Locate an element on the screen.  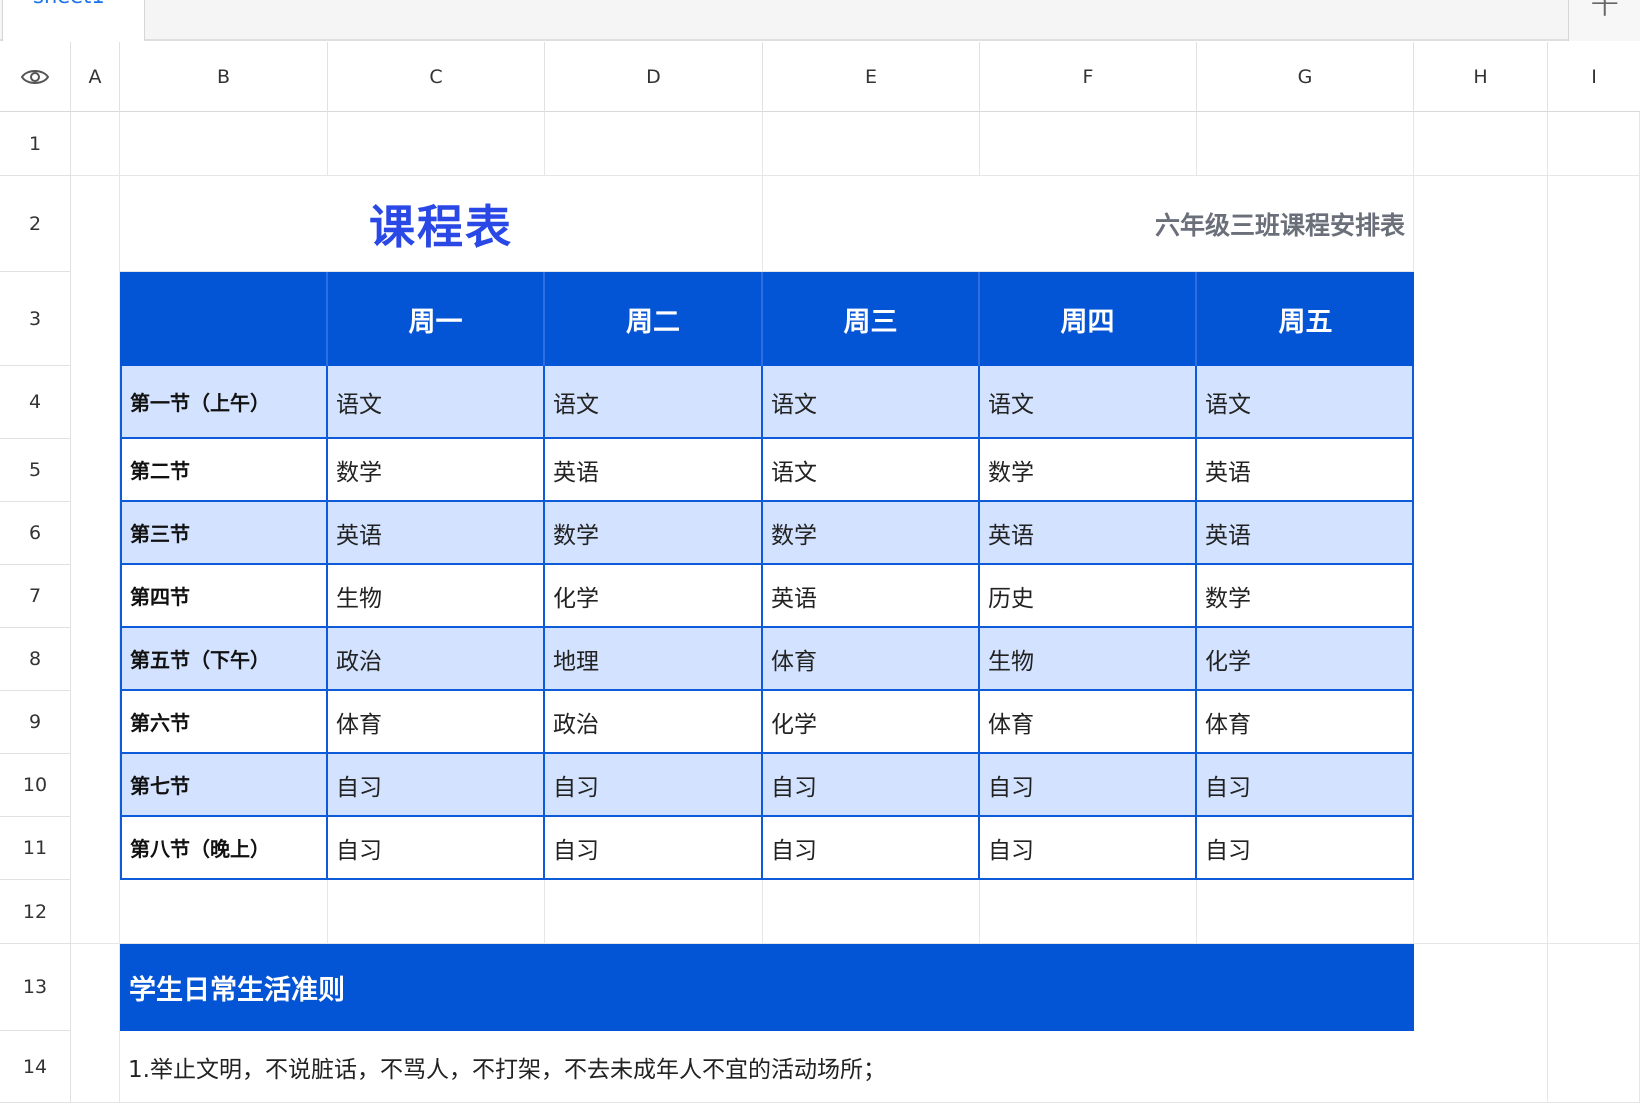
row-header-10: 10 is located at coordinates (35, 785).